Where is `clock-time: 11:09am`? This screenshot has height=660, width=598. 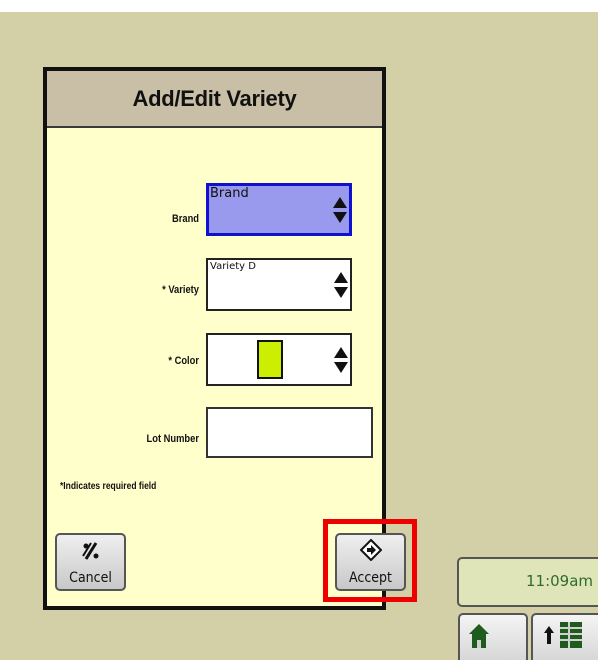 clock-time: 11:09am is located at coordinates (560, 581).